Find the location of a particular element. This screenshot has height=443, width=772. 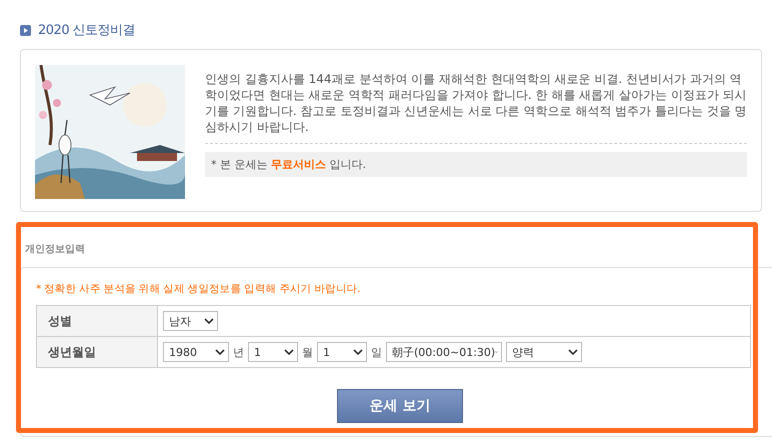

dropdown: 남자 is located at coordinates (190, 321).